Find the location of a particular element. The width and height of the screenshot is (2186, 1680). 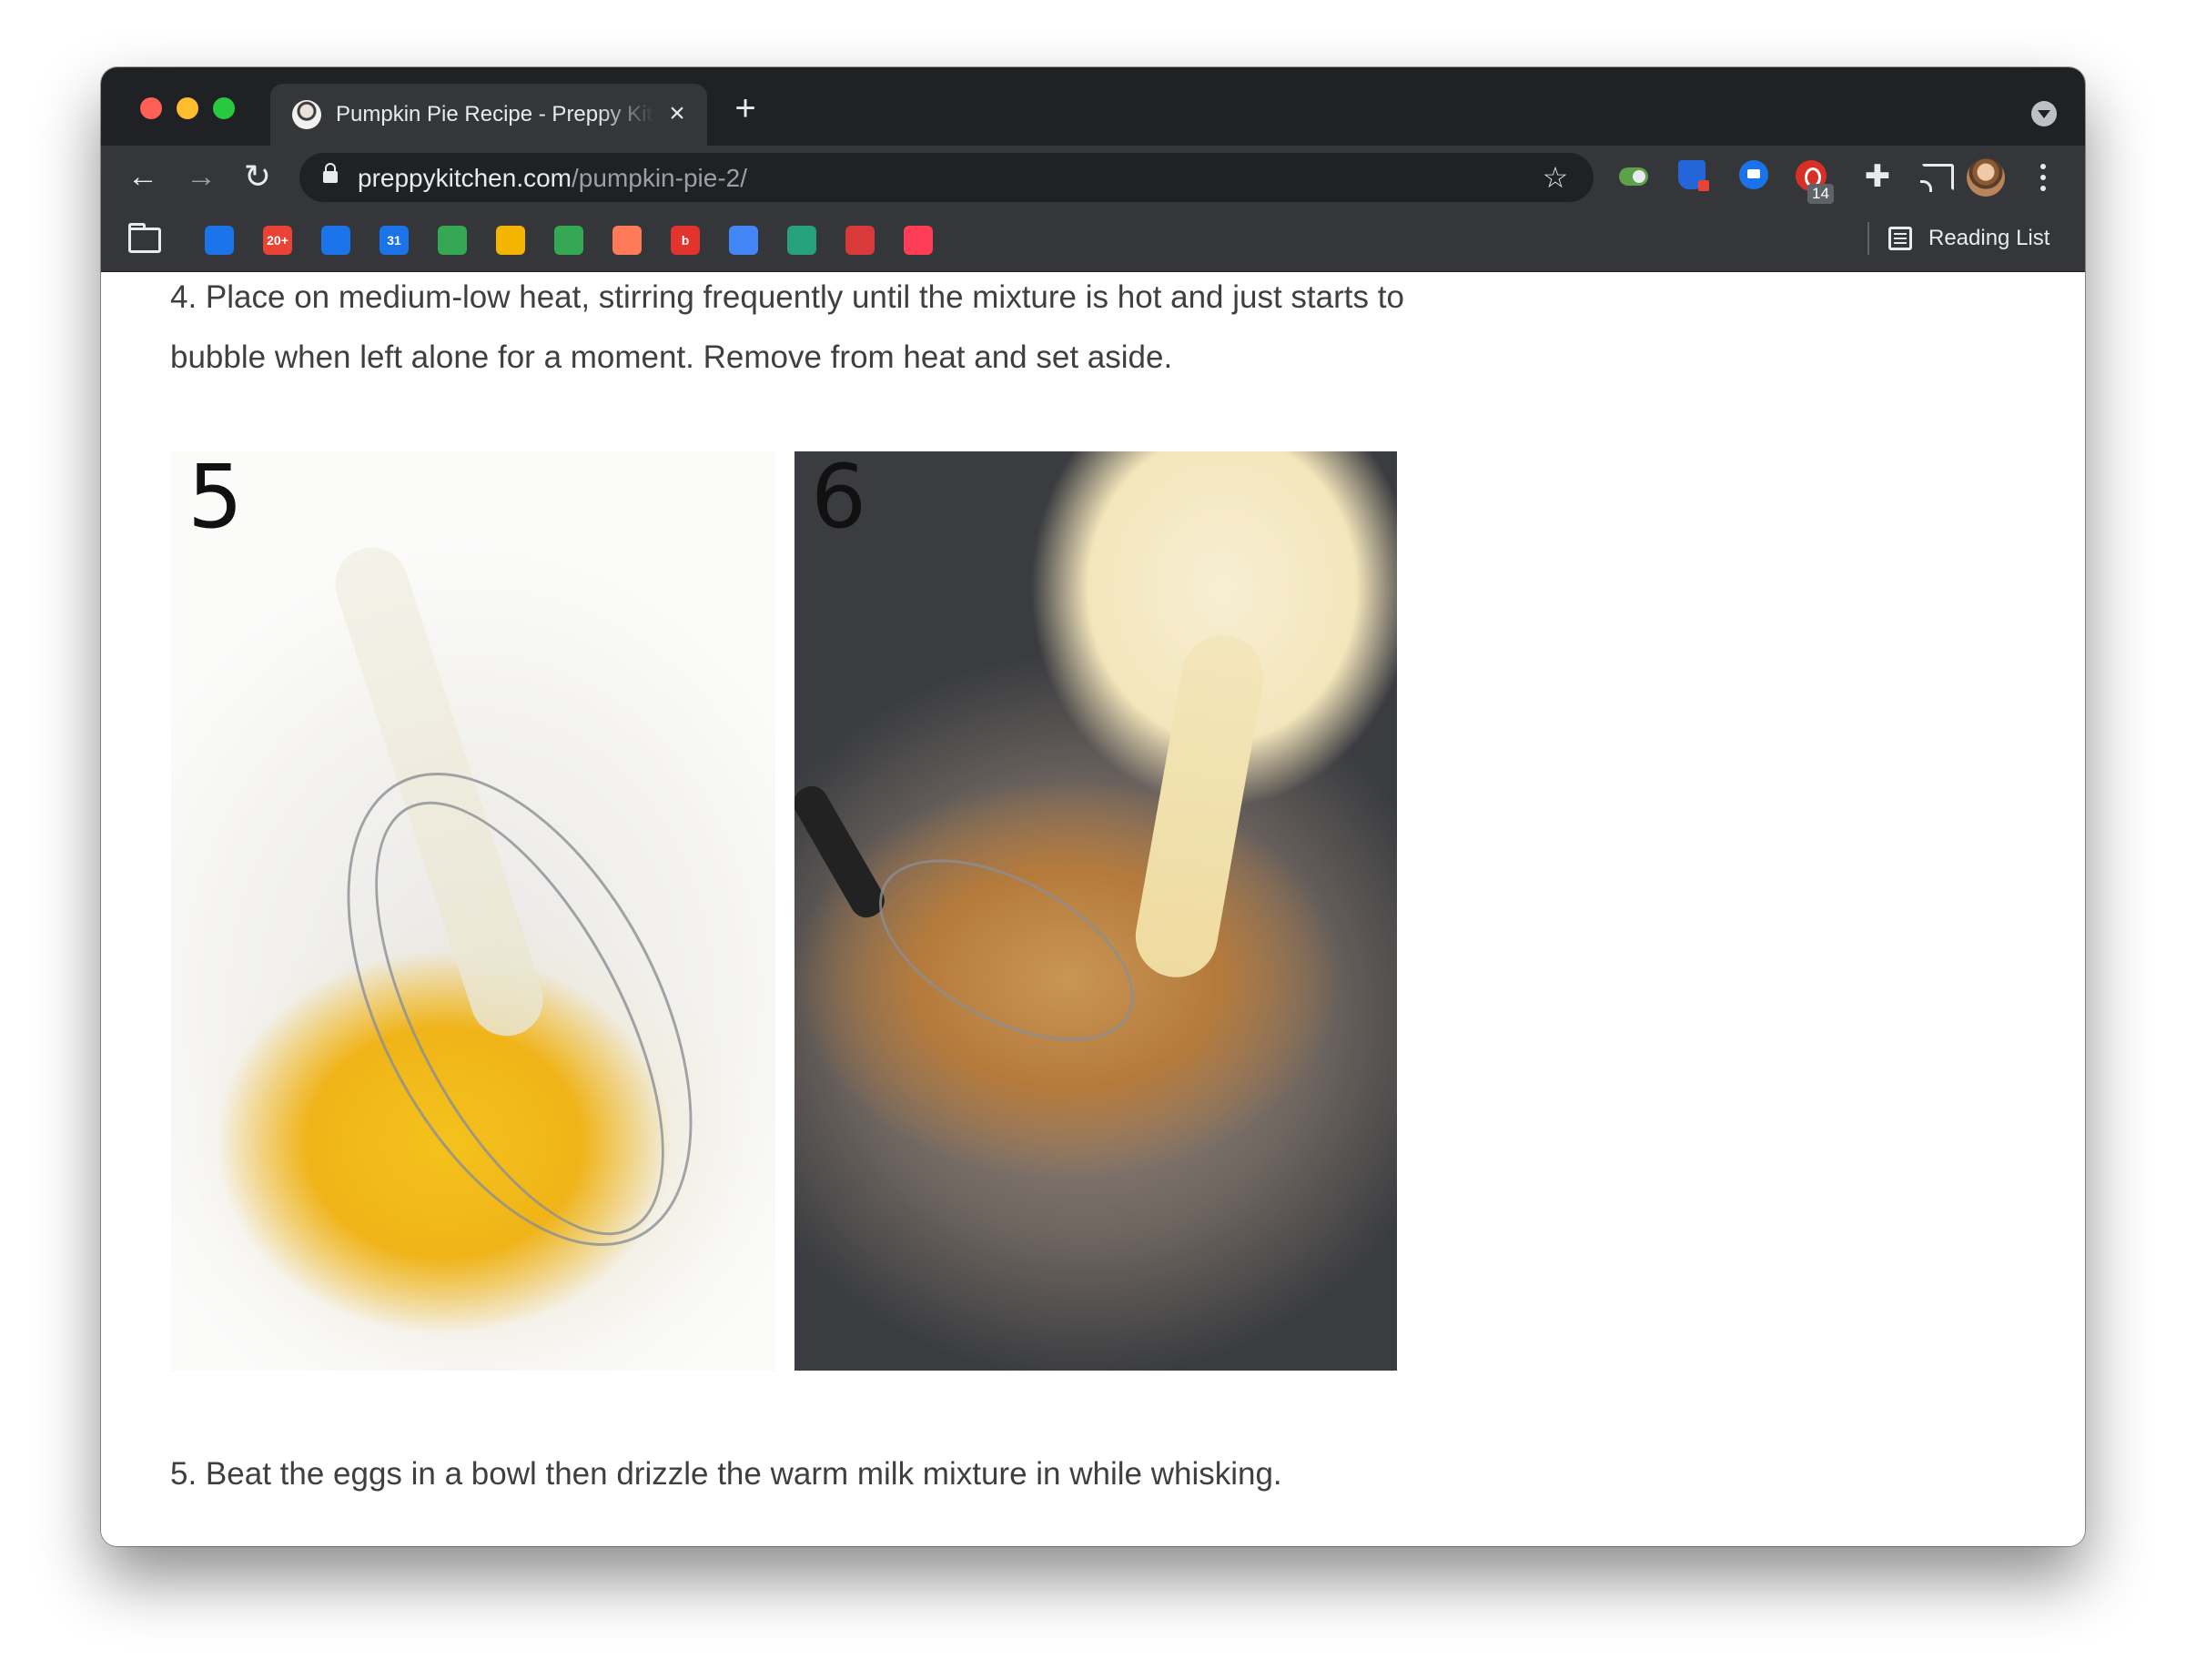

chat-extension-icon is located at coordinates (1754, 175).